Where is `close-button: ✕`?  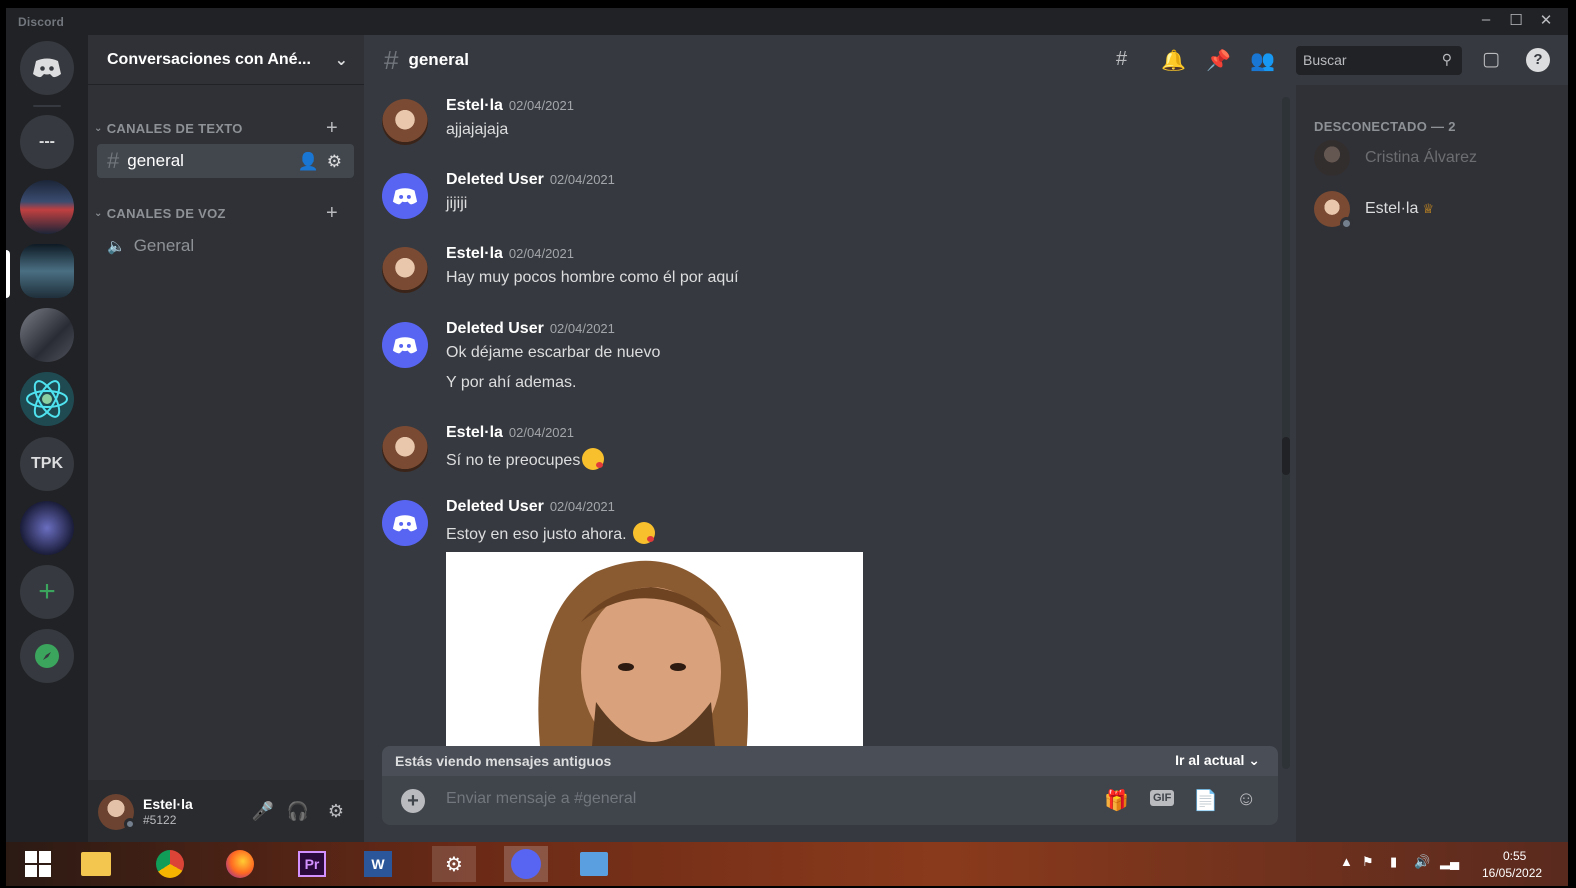
close-button: ✕ is located at coordinates (1546, 20).